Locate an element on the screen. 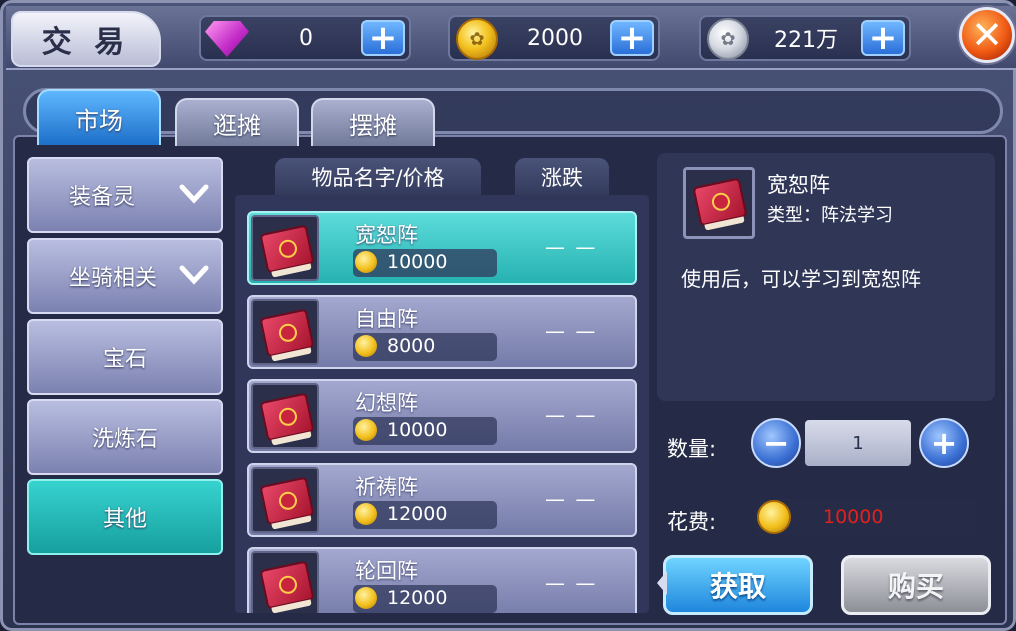  category-other: 其他 is located at coordinates (125, 517).